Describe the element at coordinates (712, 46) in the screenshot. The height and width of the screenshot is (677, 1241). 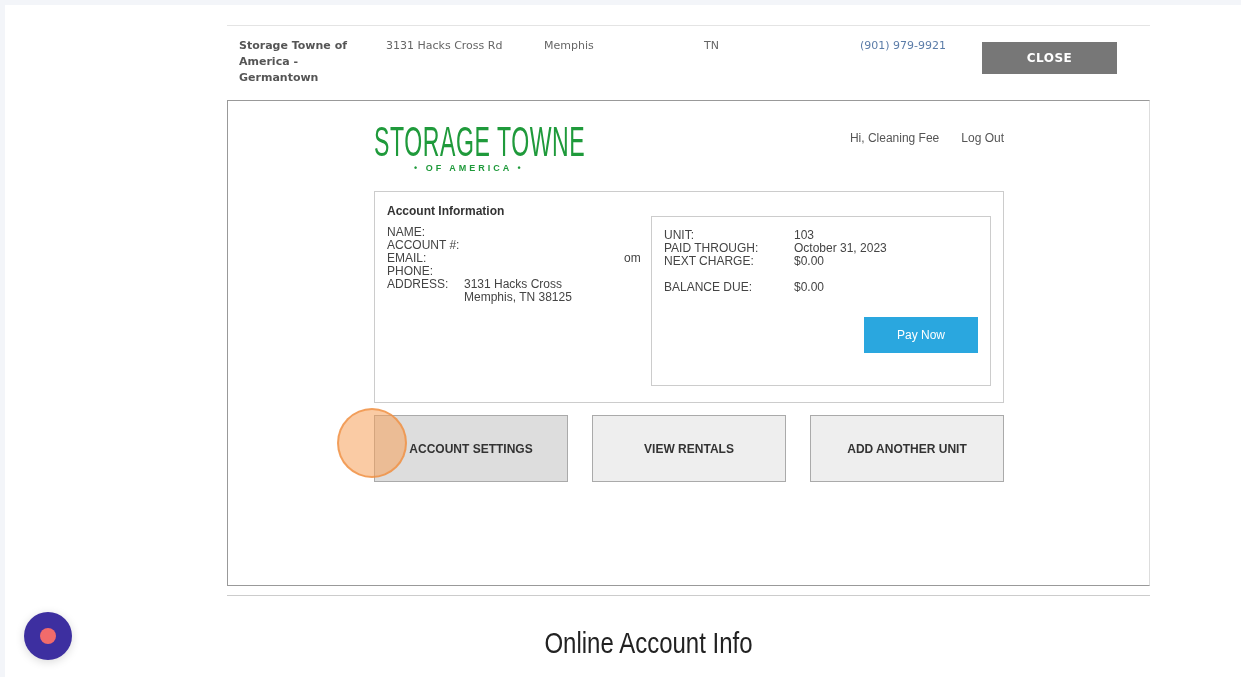
I see `location-state: TN` at that location.